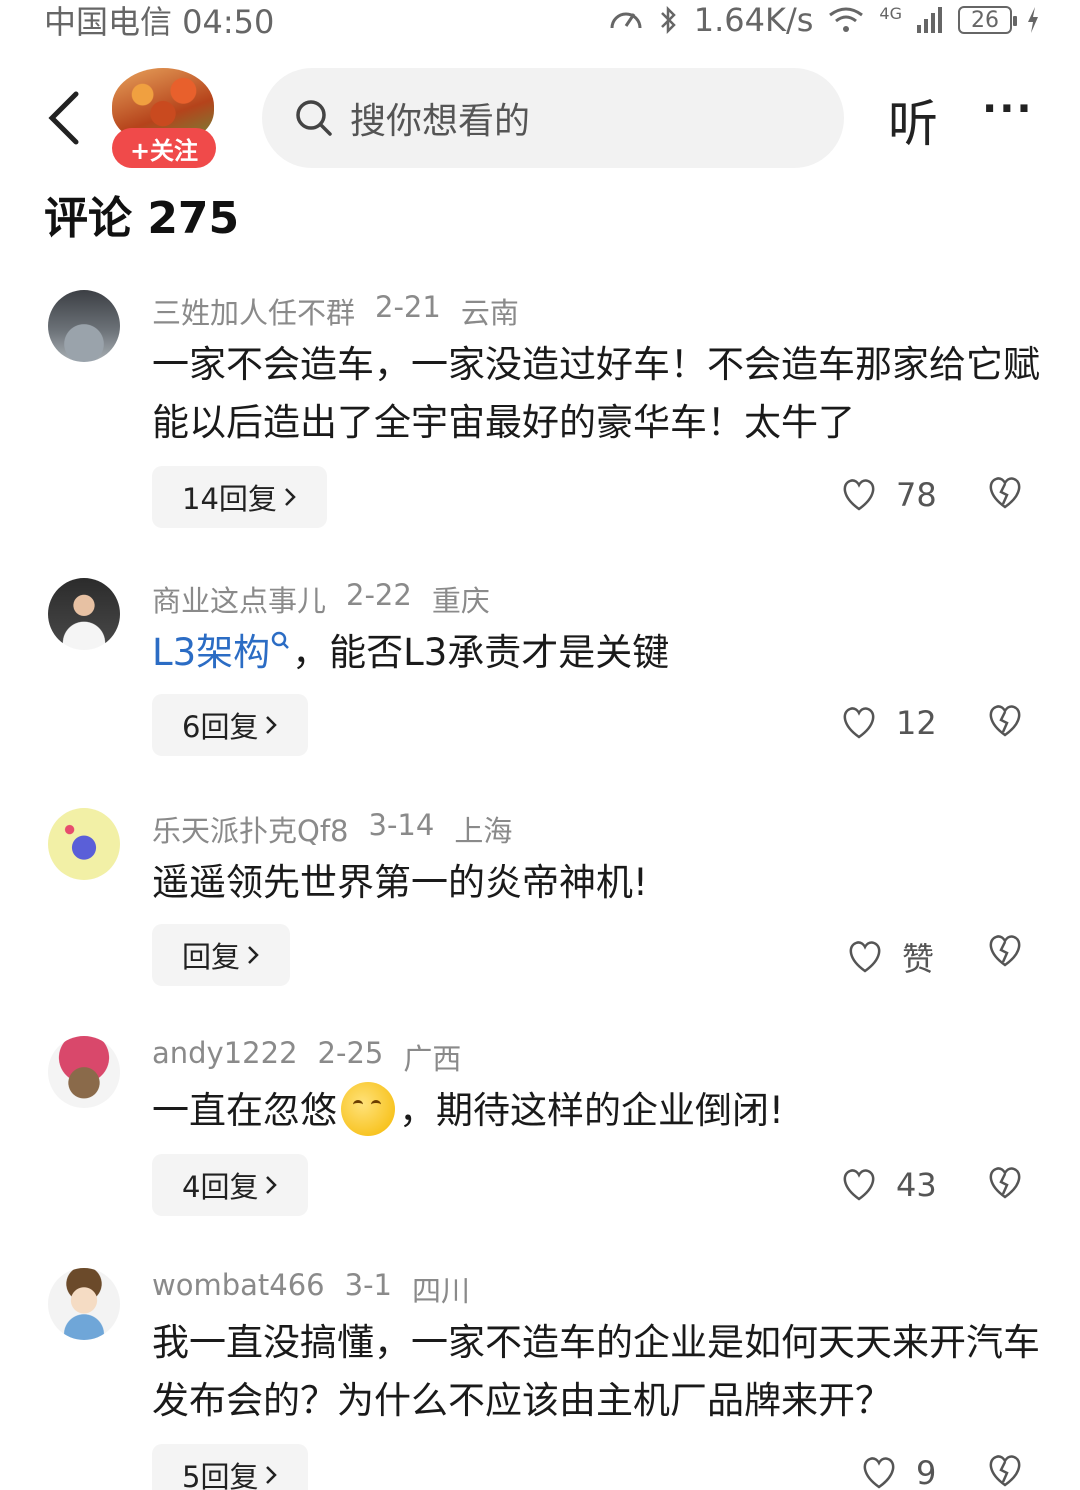  What do you see at coordinates (238, 1289) in the screenshot?
I see `comment-username: wombat466` at bounding box center [238, 1289].